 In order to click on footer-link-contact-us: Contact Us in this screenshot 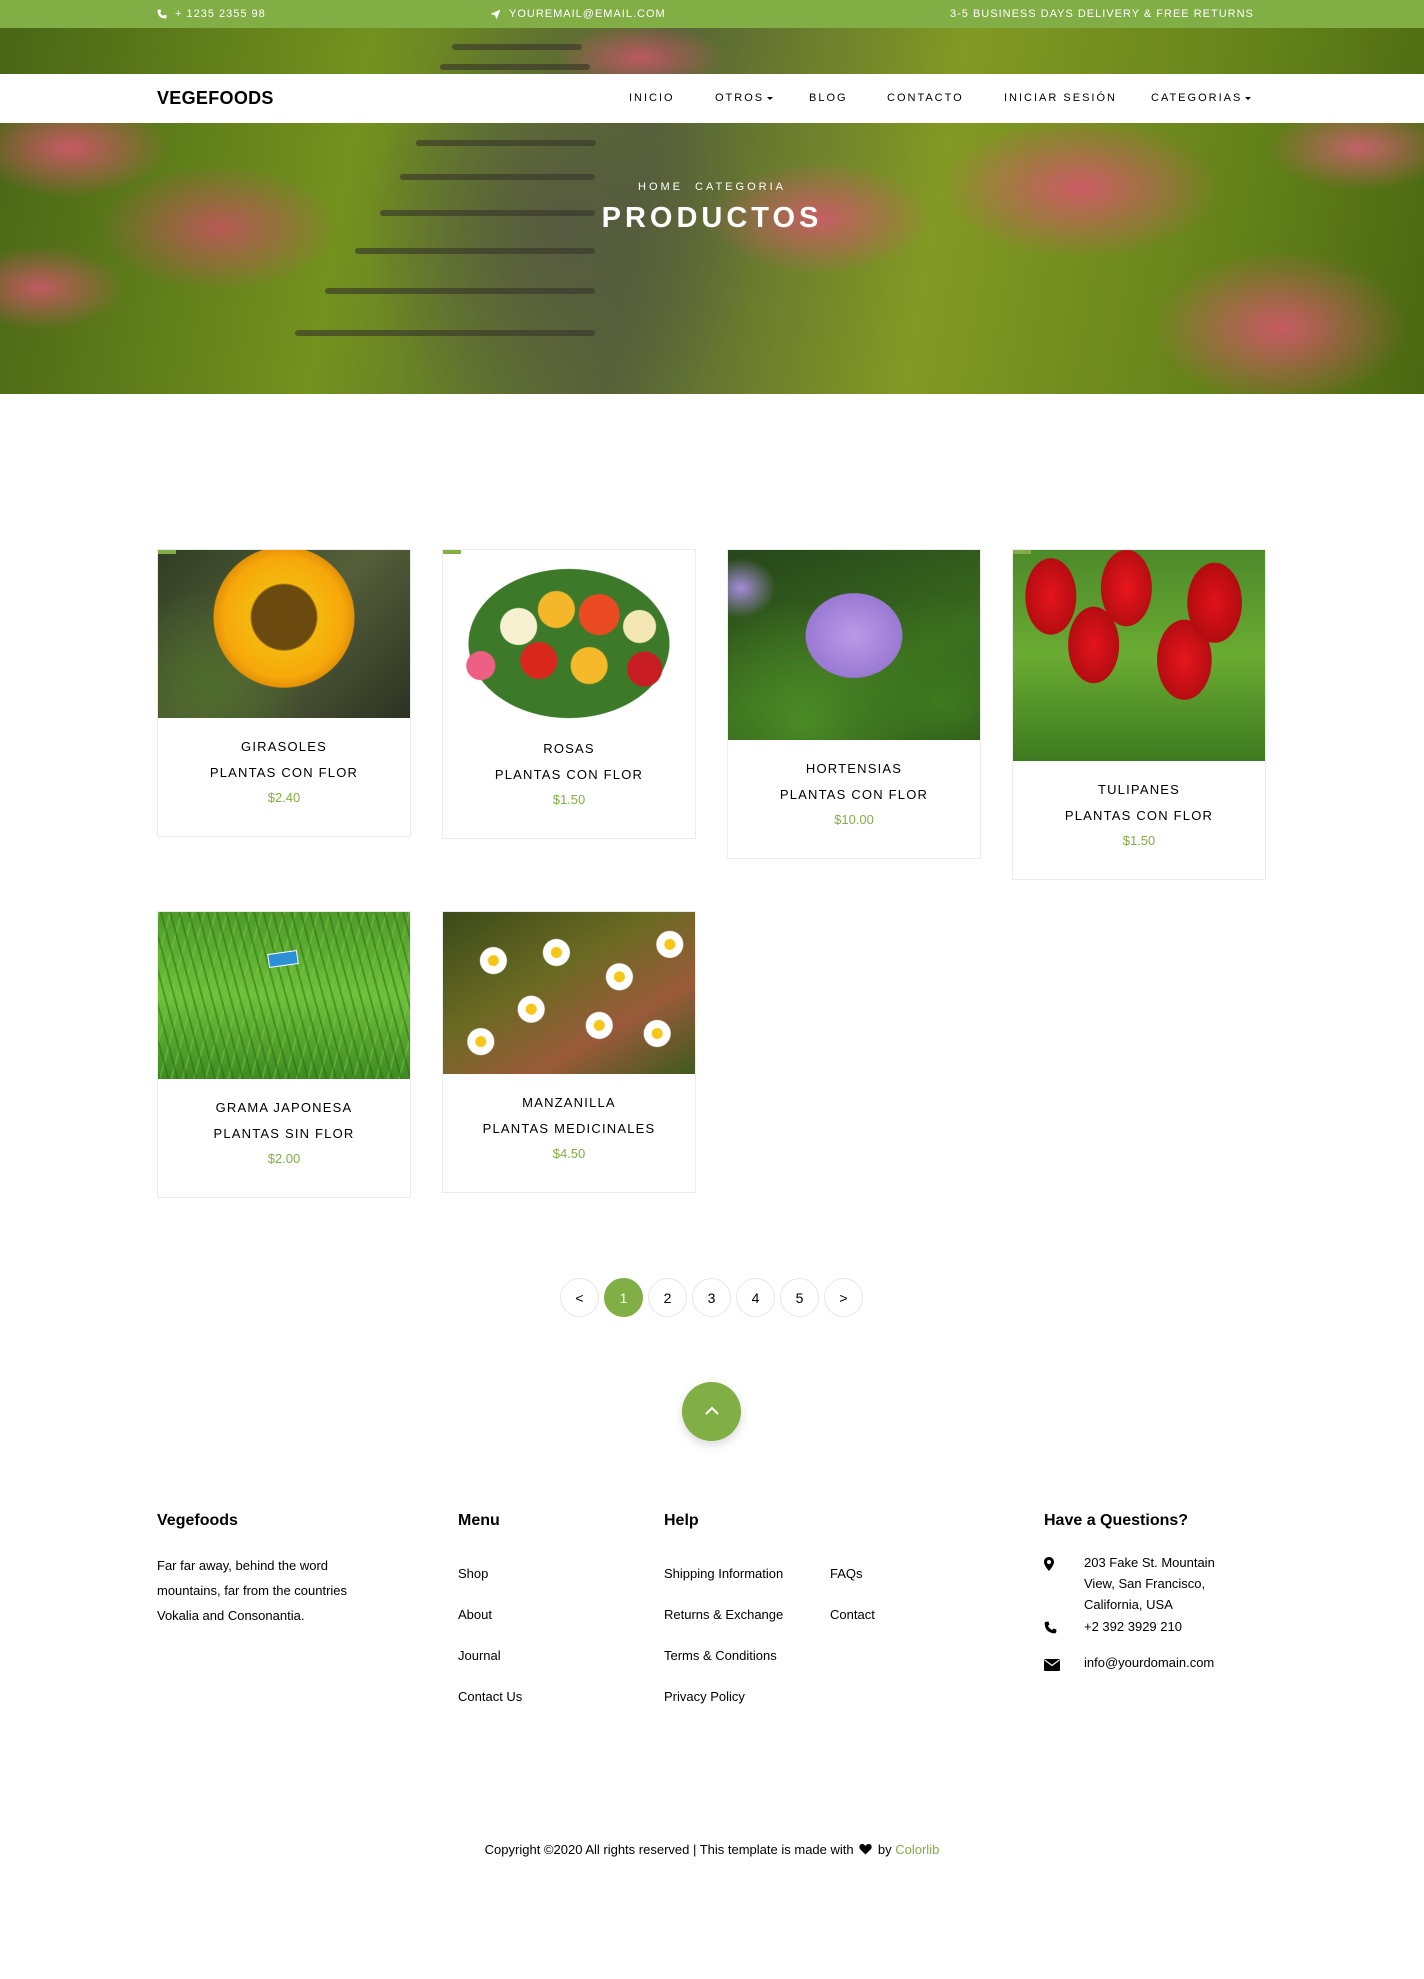, I will do `click(490, 1696)`.